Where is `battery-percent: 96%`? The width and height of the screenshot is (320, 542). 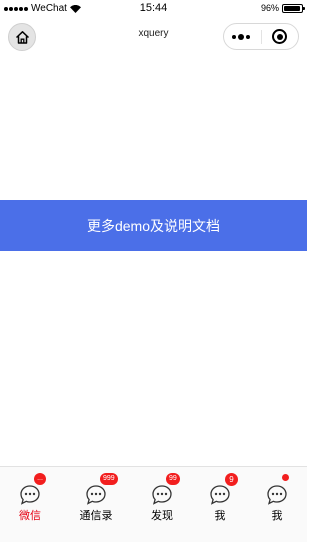
battery-percent: 96% is located at coordinates (269, 8).